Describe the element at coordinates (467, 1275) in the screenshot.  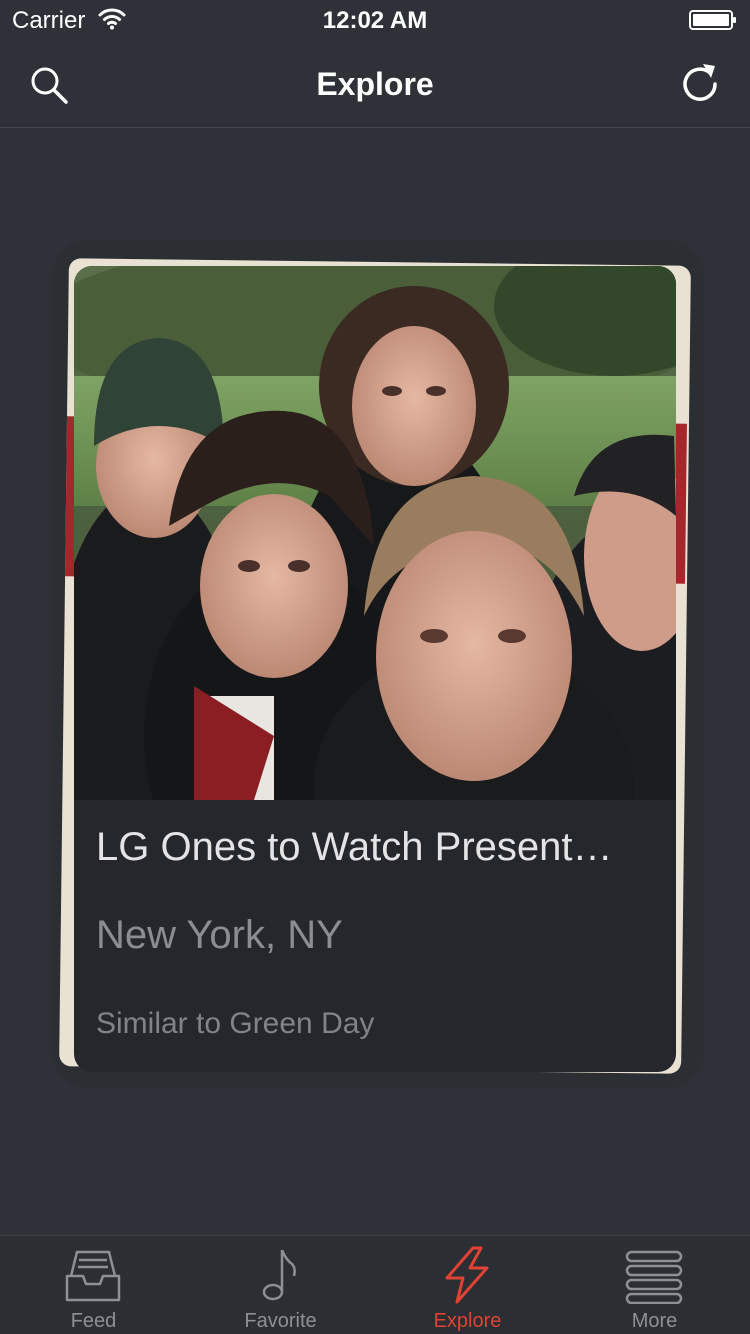
I see `lightning-icon` at that location.